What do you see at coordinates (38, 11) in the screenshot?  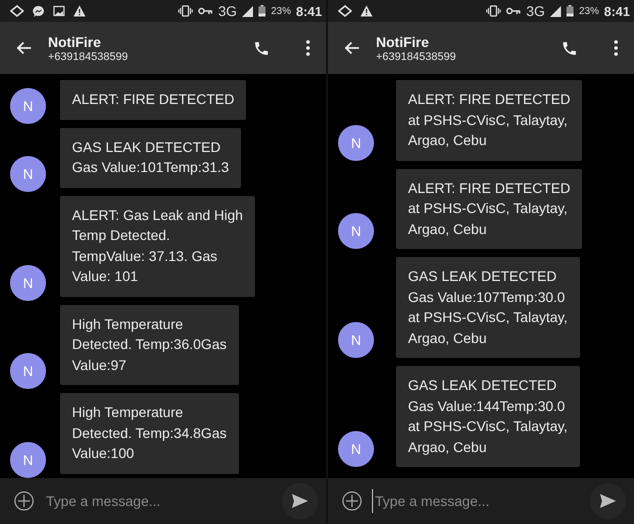 I see `chat-bubble-icon` at bounding box center [38, 11].